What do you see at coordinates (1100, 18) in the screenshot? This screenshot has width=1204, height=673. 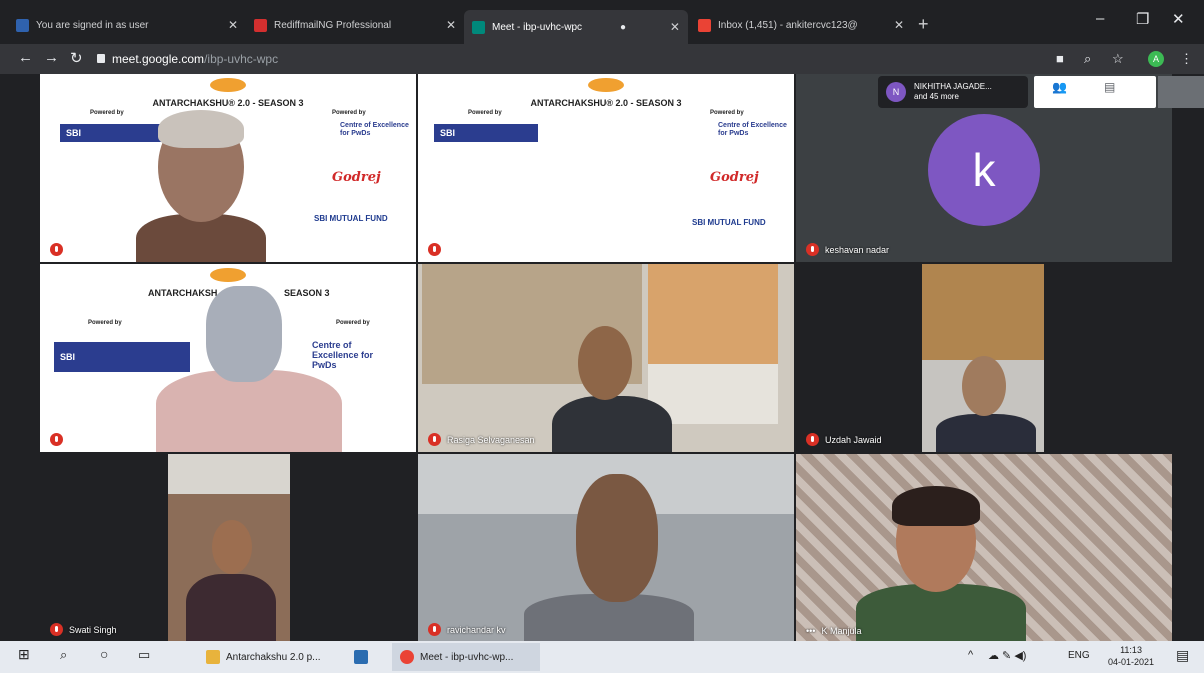 I see `minimize-icon: –` at bounding box center [1100, 18].